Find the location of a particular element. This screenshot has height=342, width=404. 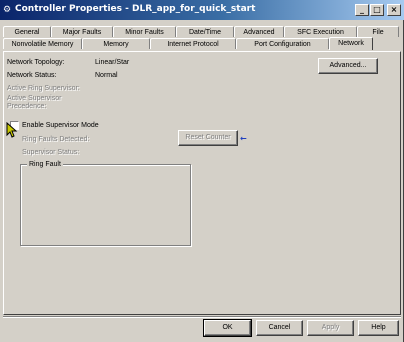

controller-icon: ⚙ is located at coordinates (7, 10).